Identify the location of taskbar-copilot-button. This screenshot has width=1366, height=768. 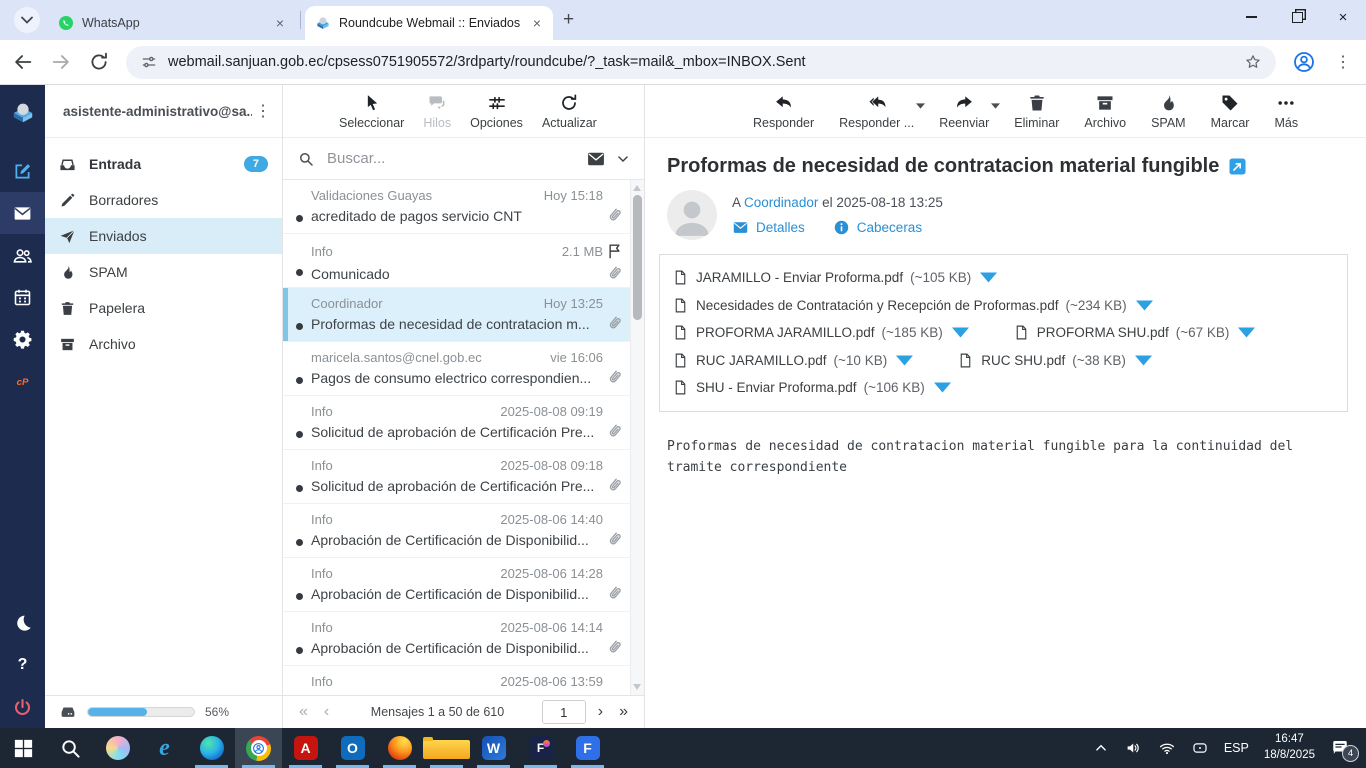
(117, 748).